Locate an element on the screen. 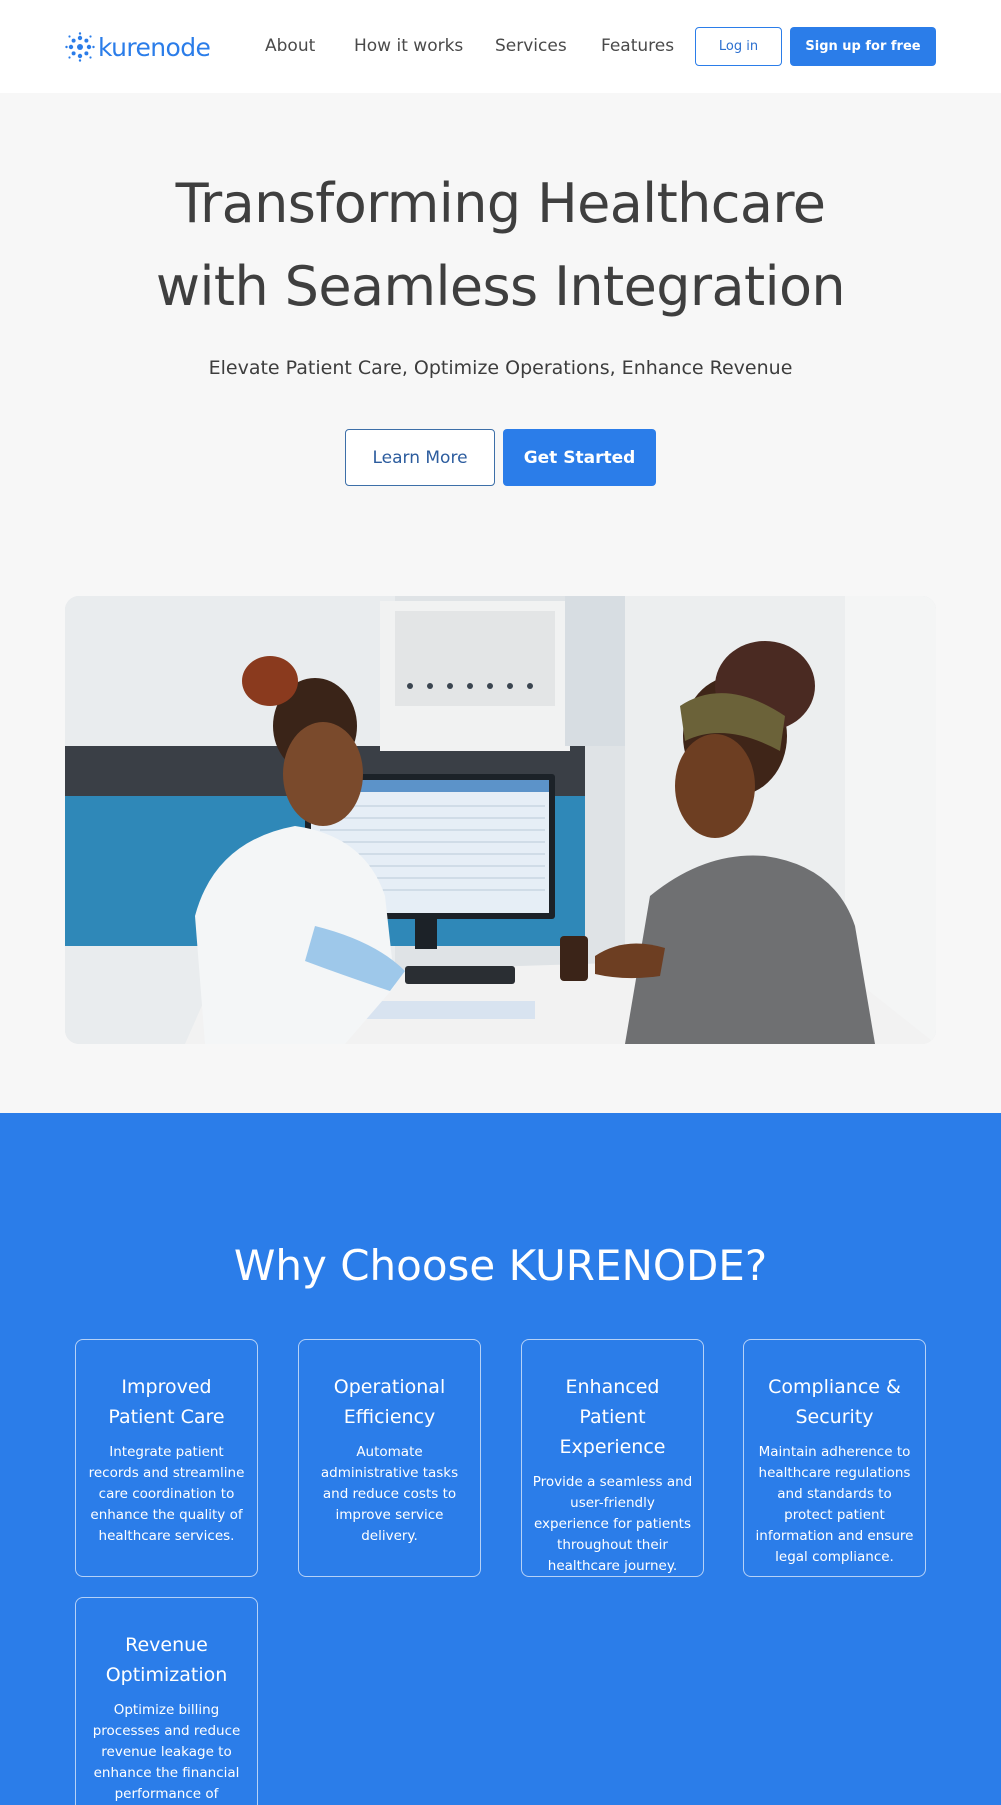 Image resolution: width=1001 pixels, height=1805 pixels. signup-button: Sign up for free is located at coordinates (863, 46).